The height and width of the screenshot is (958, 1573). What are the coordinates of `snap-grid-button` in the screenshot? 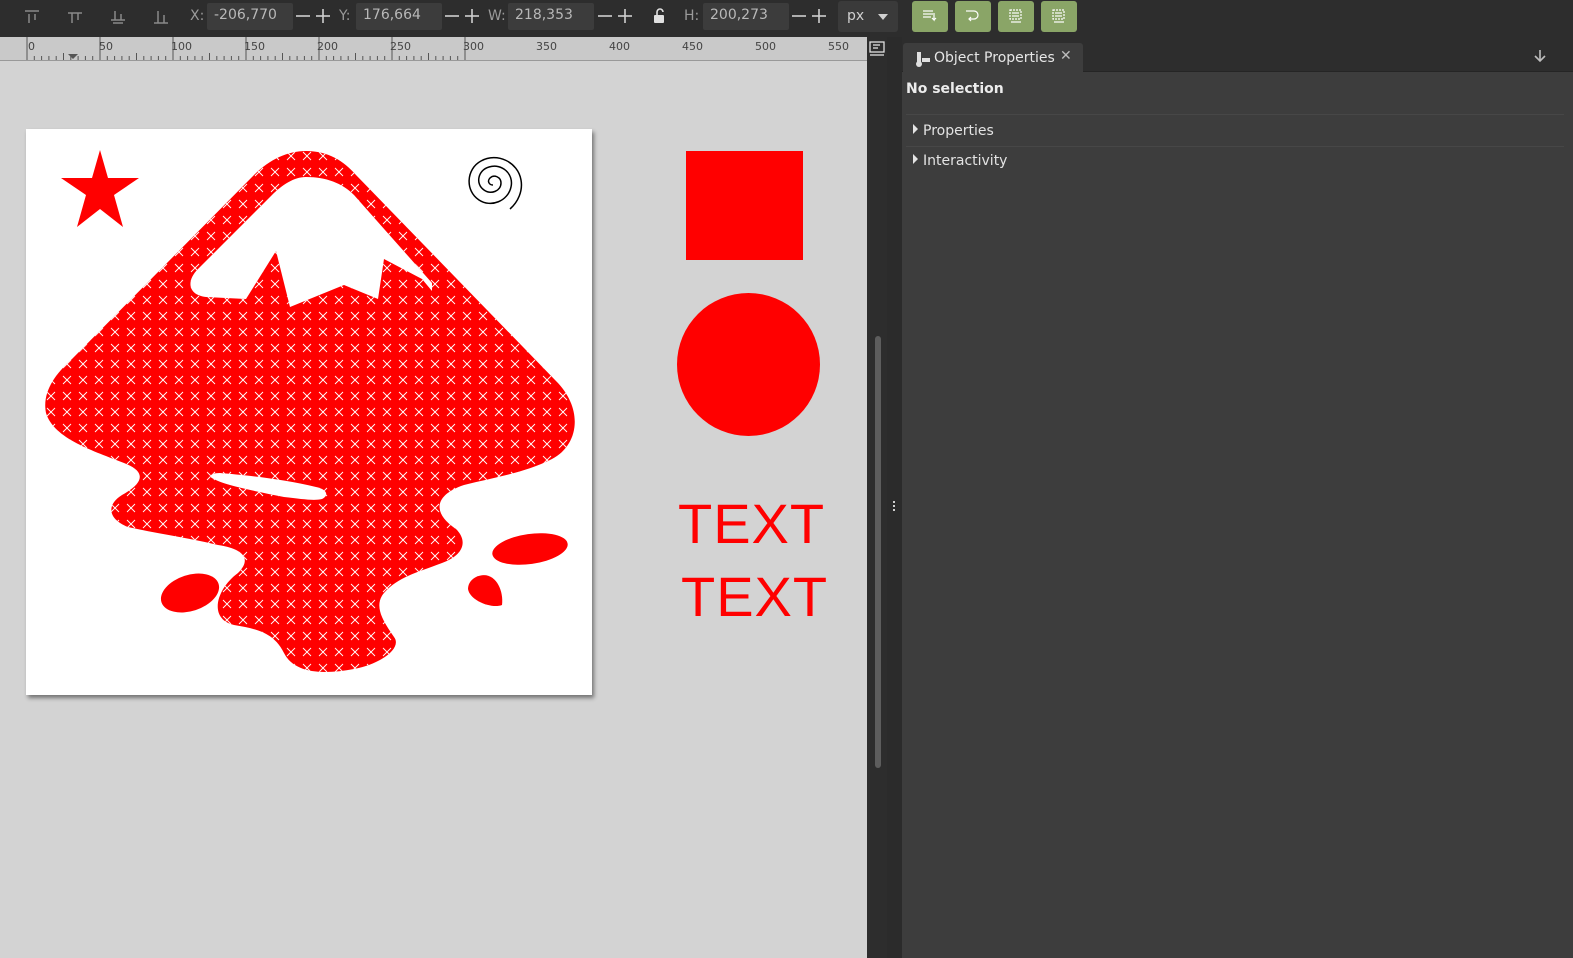 It's located at (1059, 16).